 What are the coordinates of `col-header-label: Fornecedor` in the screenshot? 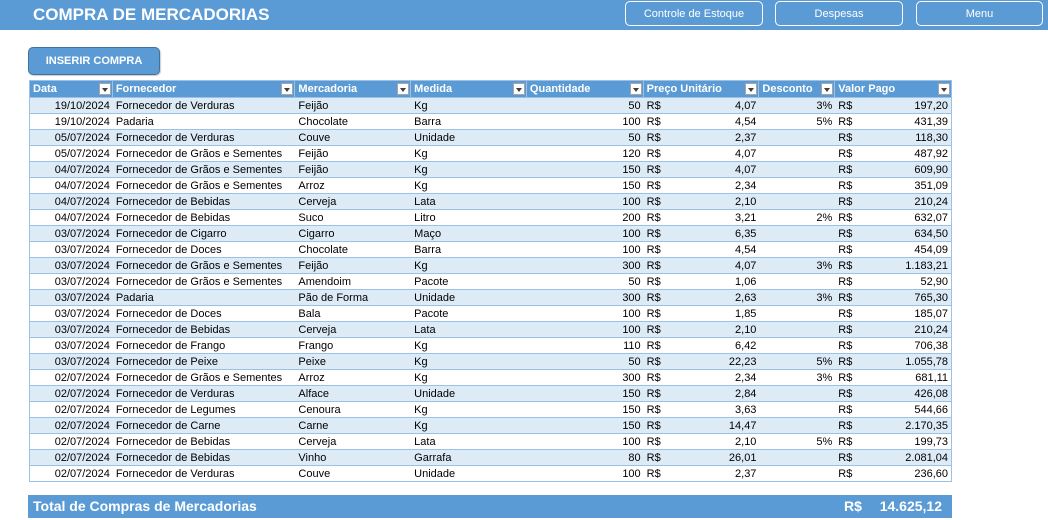 It's located at (146, 89).